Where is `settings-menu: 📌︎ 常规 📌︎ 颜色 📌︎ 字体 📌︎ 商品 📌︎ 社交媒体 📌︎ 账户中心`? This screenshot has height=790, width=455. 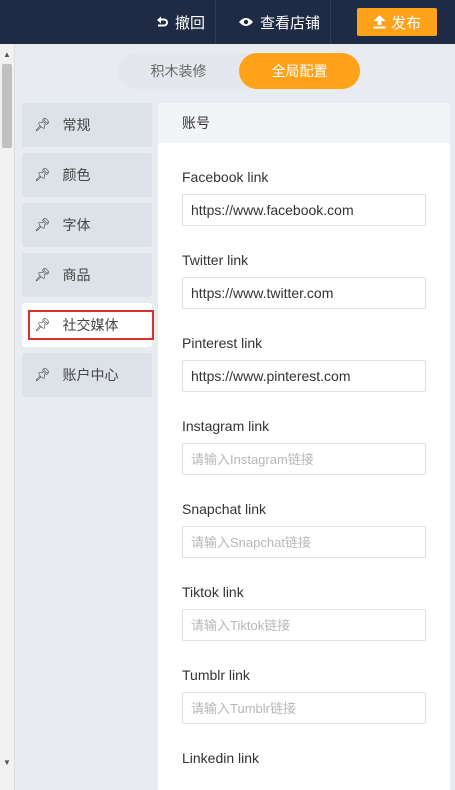
settings-menu: 📌︎ 常规 📌︎ 颜色 📌︎ 字体 📌︎ 商品 📌︎ 社交媒体 📌︎ 账户中心 is located at coordinates (88, 253).